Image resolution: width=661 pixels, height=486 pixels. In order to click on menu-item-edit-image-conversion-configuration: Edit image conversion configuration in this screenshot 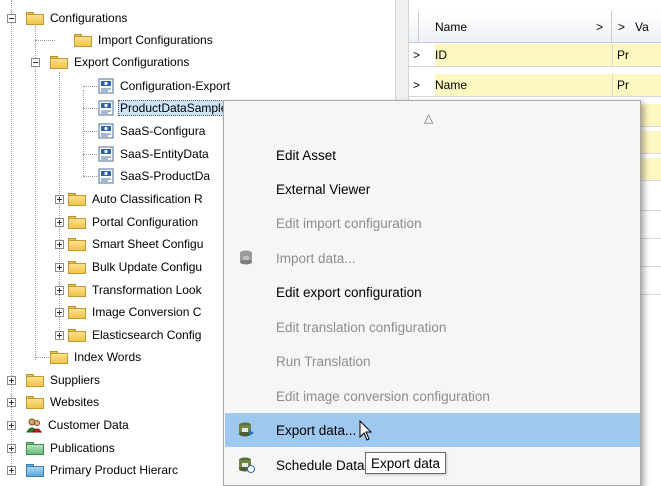, I will do `click(432, 396)`.